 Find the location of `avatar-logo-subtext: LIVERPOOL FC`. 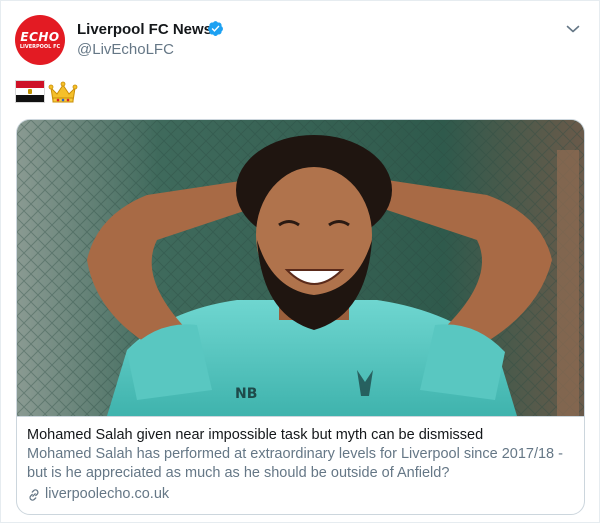

avatar-logo-subtext: LIVERPOOL FC is located at coordinates (40, 46).